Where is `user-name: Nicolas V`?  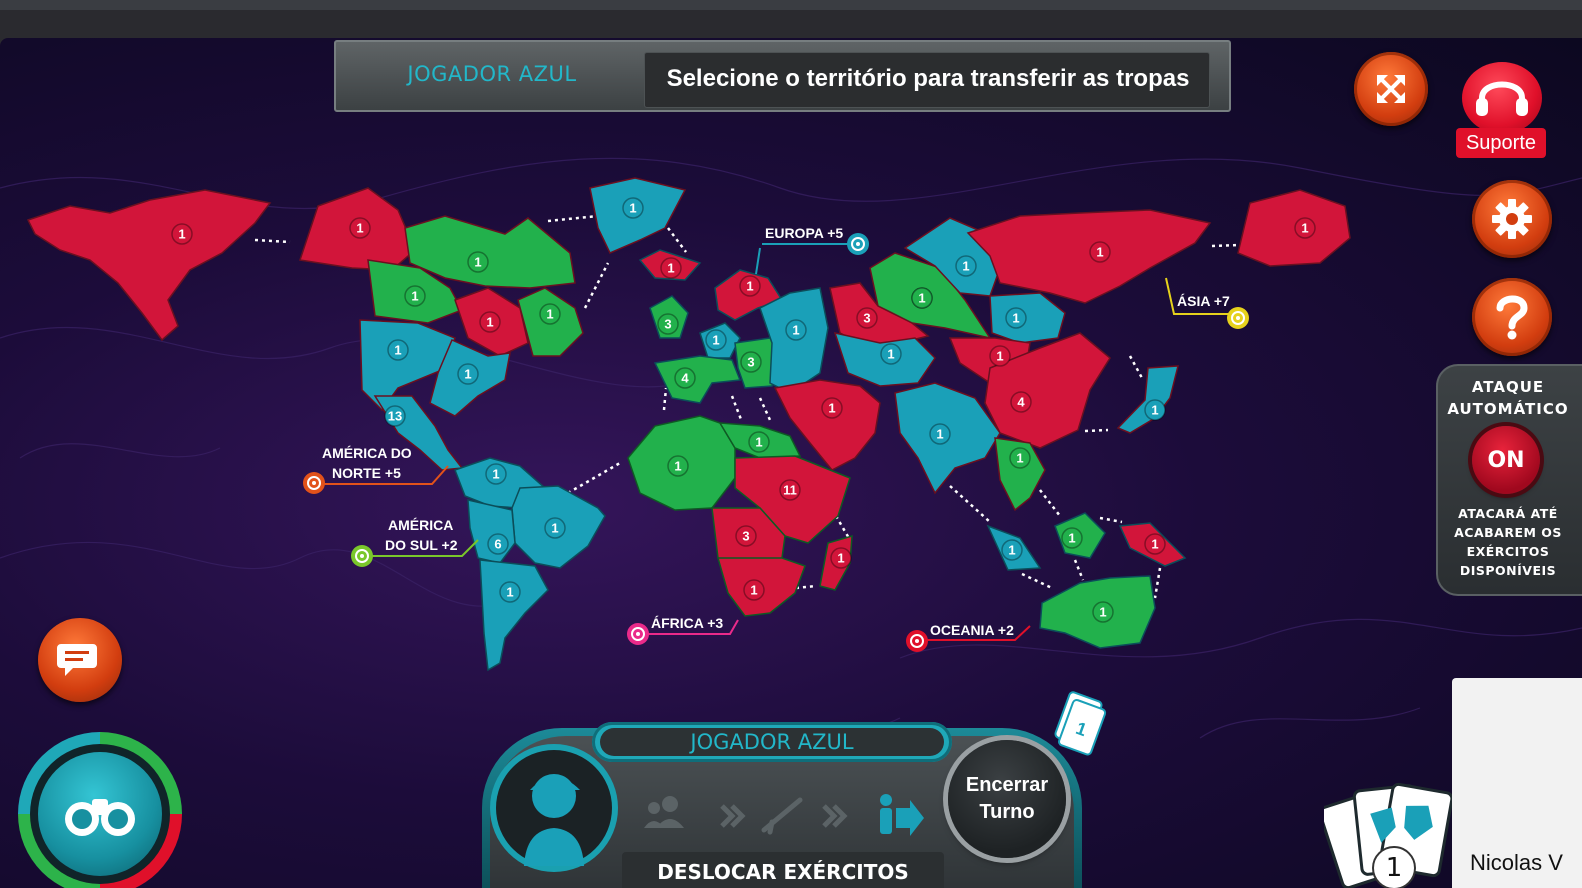 user-name: Nicolas V is located at coordinates (1516, 862).